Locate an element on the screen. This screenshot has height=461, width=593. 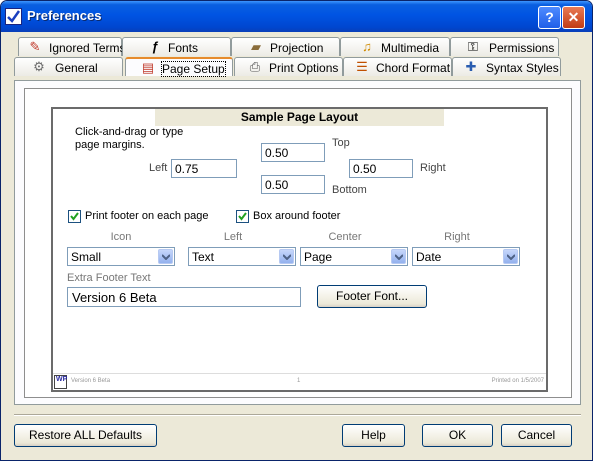
print-footer-checkbox is located at coordinates (74, 216).